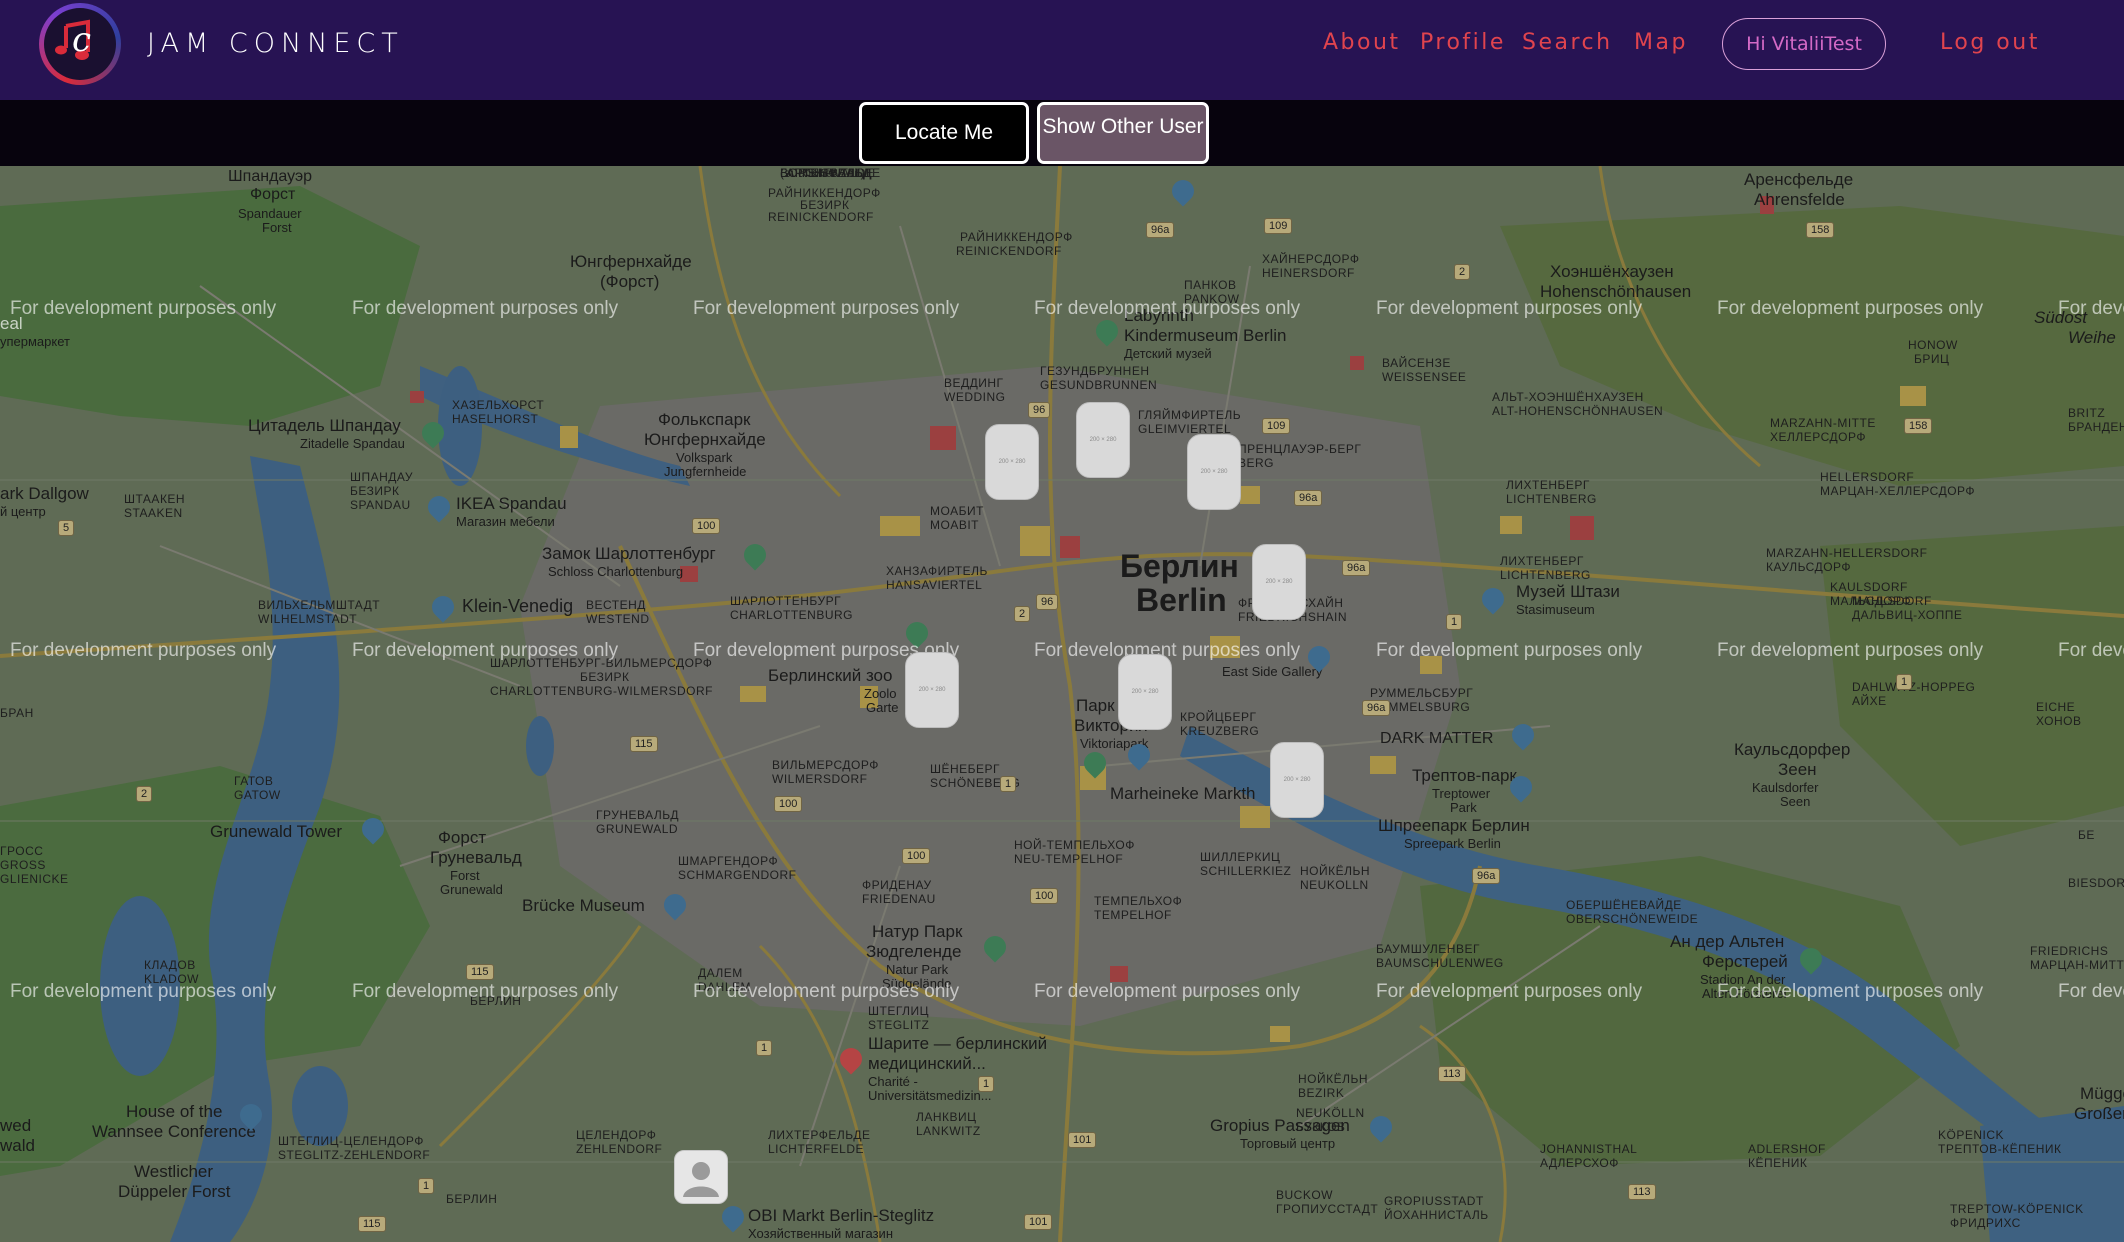 The width and height of the screenshot is (2124, 1242). What do you see at coordinates (153, 513) in the screenshot?
I see `district-label: STAAKEN` at bounding box center [153, 513].